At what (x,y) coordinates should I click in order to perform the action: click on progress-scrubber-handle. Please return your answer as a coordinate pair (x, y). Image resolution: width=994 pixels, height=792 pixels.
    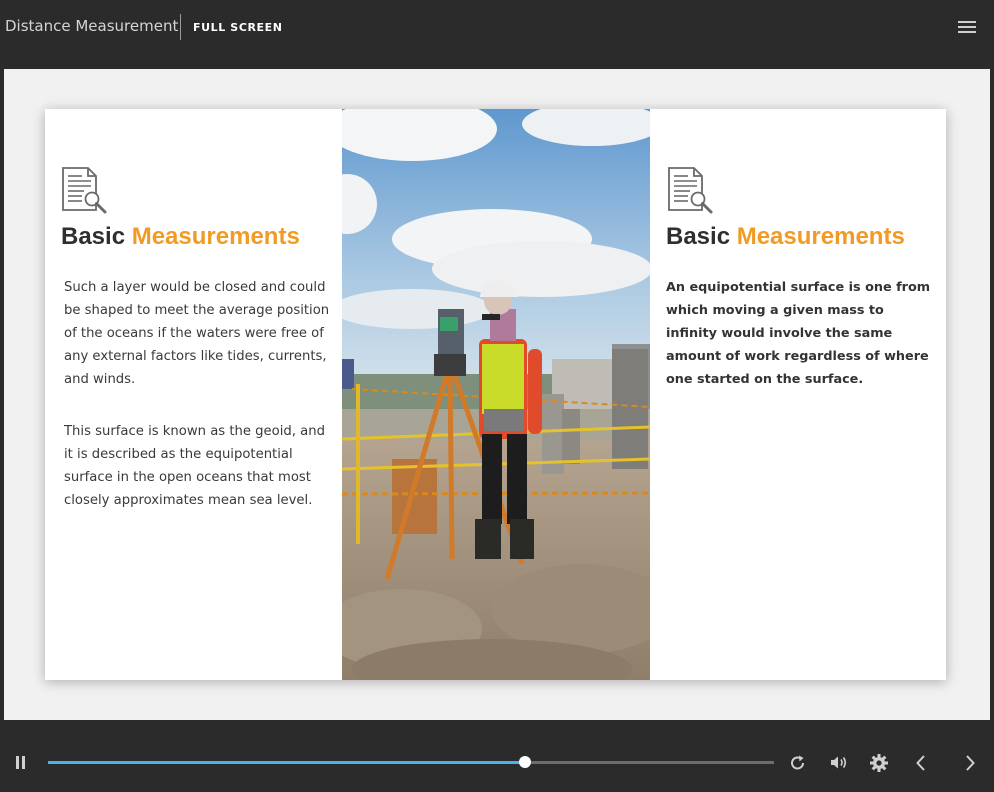
    Looking at the image, I should click on (524, 762).